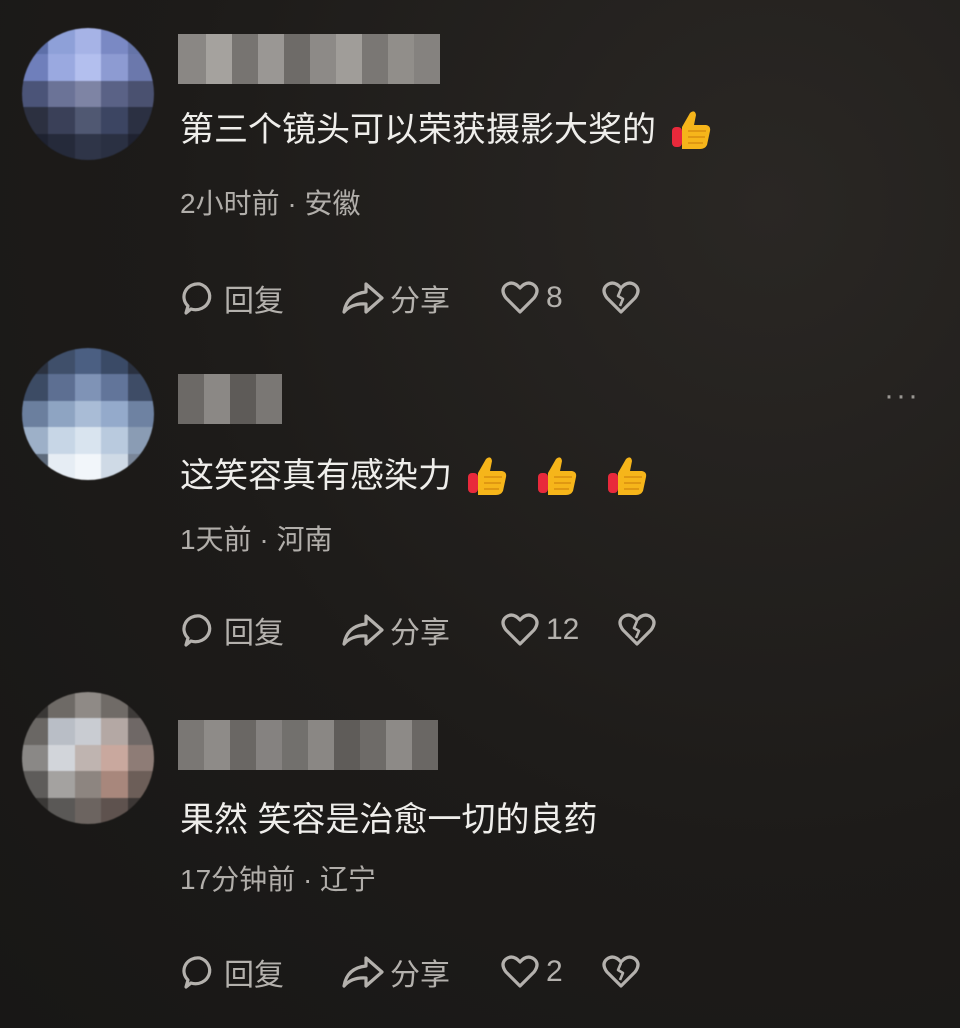 This screenshot has width=960, height=1028. I want to click on like-button: 12, so click(539, 630).